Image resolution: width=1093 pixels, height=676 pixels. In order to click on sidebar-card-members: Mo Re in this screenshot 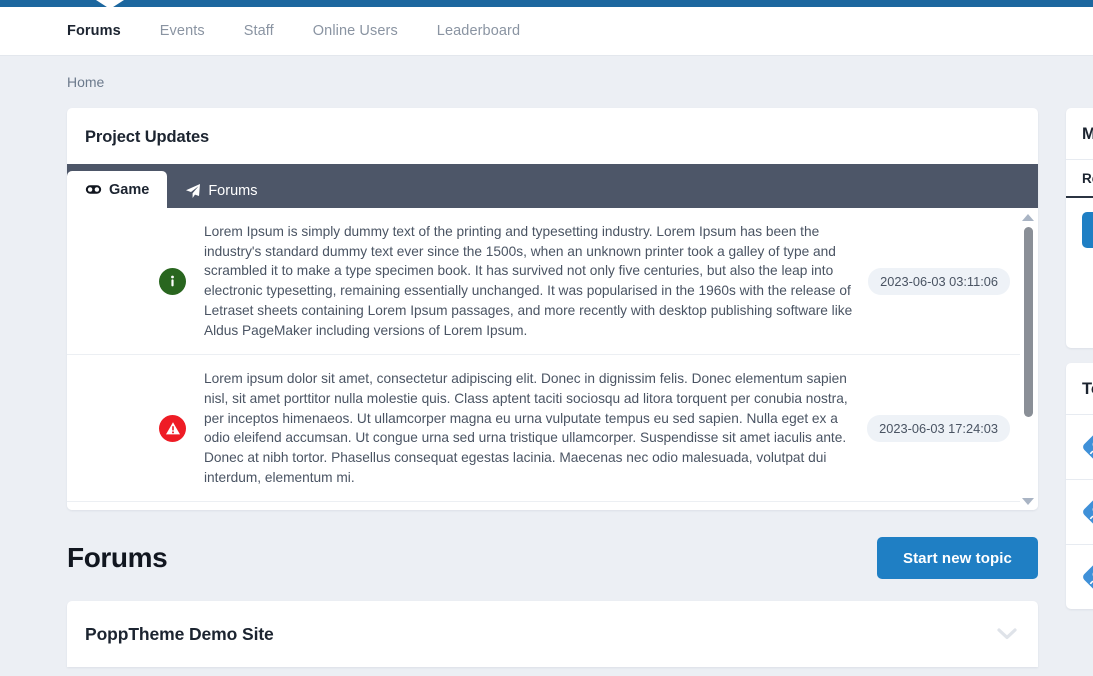, I will do `click(1079, 228)`.